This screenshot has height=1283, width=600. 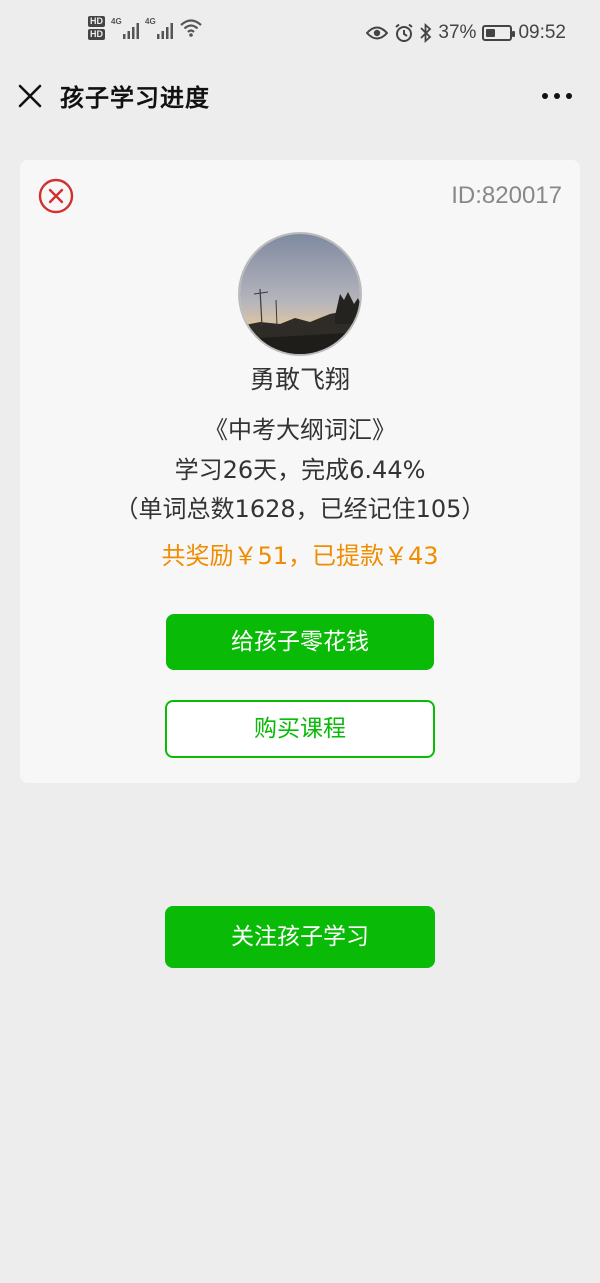 What do you see at coordinates (300, 33) in the screenshot?
I see `status-bar: HD HD 4G 4G 37% 09:52` at bounding box center [300, 33].